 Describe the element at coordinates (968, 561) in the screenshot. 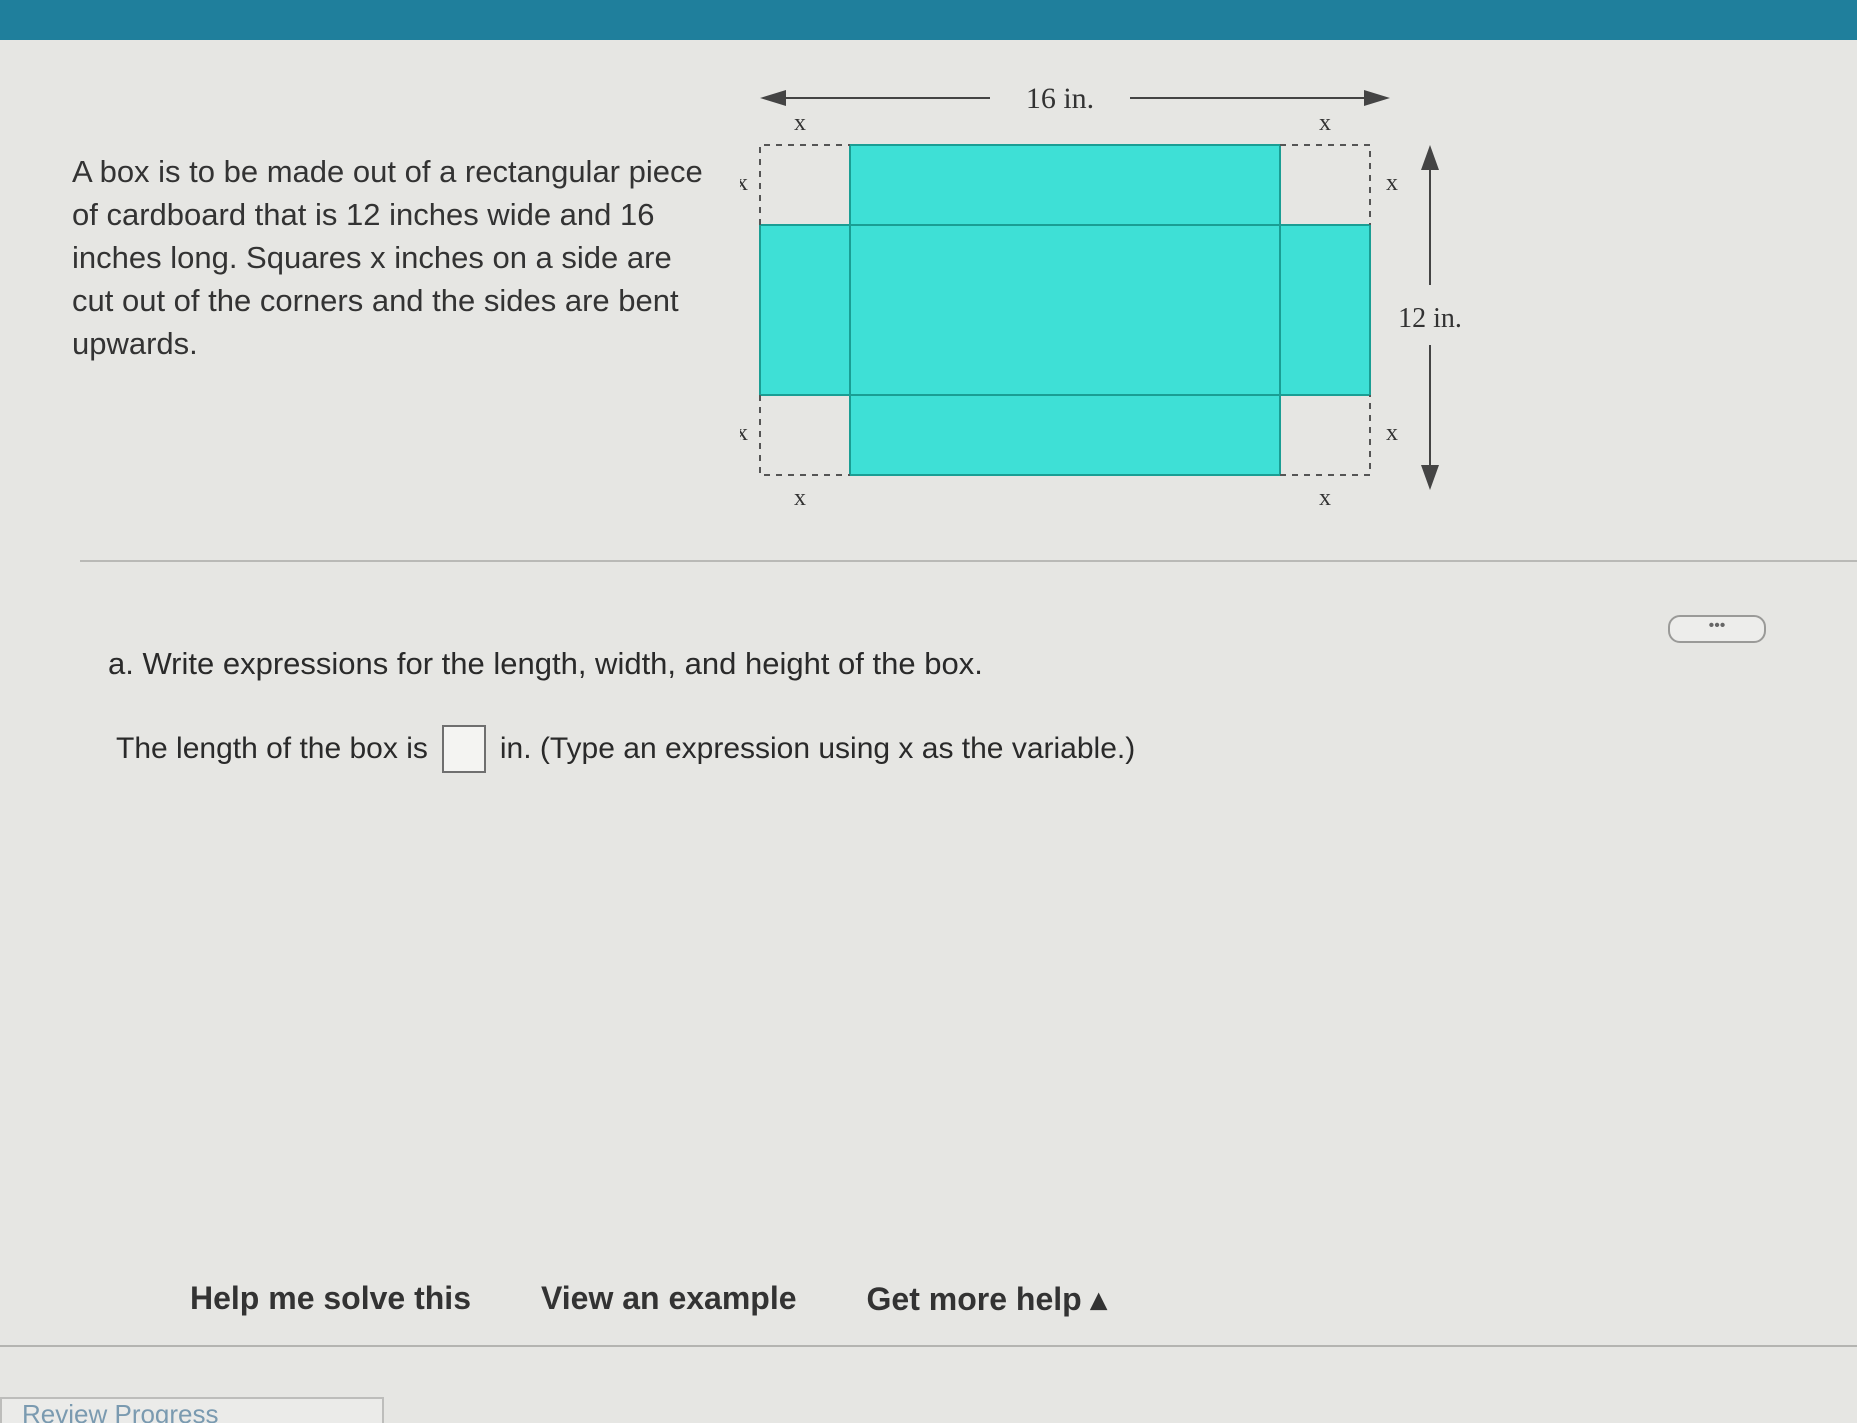

I see `section-divider` at that location.